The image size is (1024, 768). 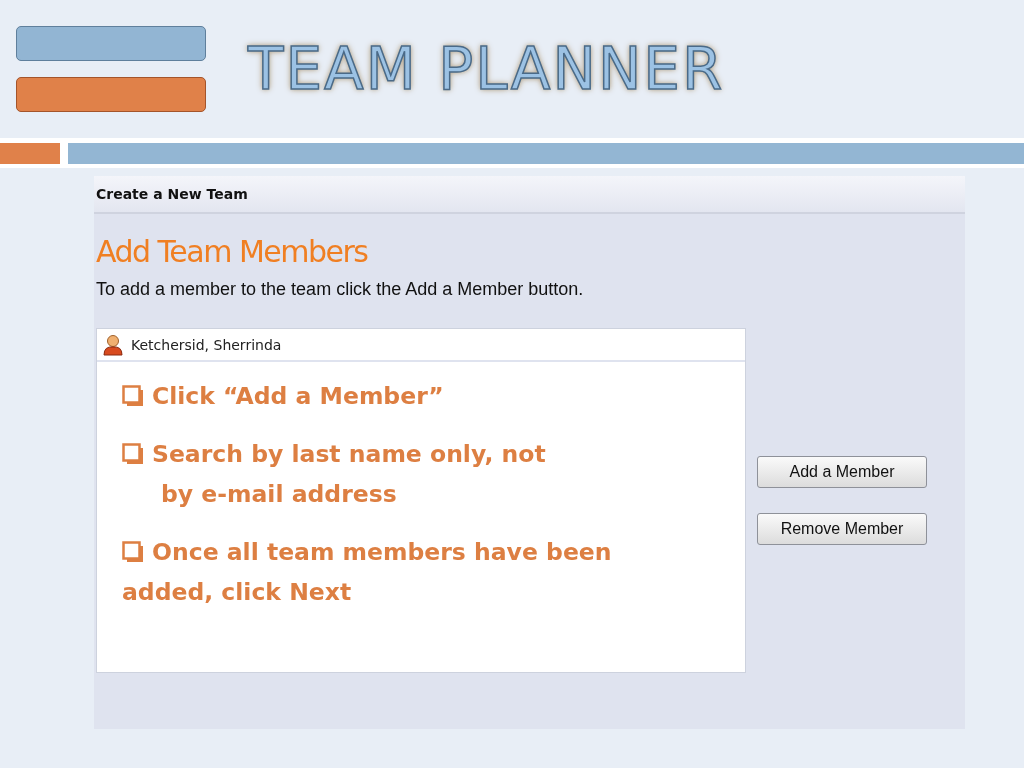 What do you see at coordinates (842, 472) in the screenshot?
I see `action-button: Add a Member` at bounding box center [842, 472].